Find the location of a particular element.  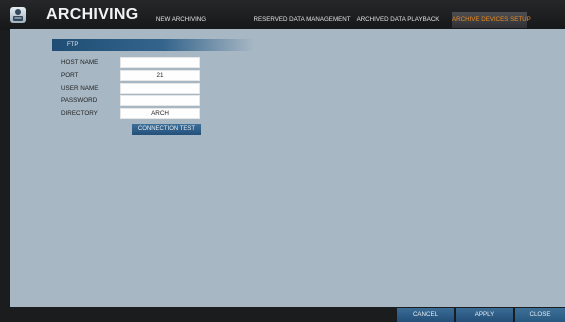

directory-label: DIRECTORY is located at coordinates (79, 113).